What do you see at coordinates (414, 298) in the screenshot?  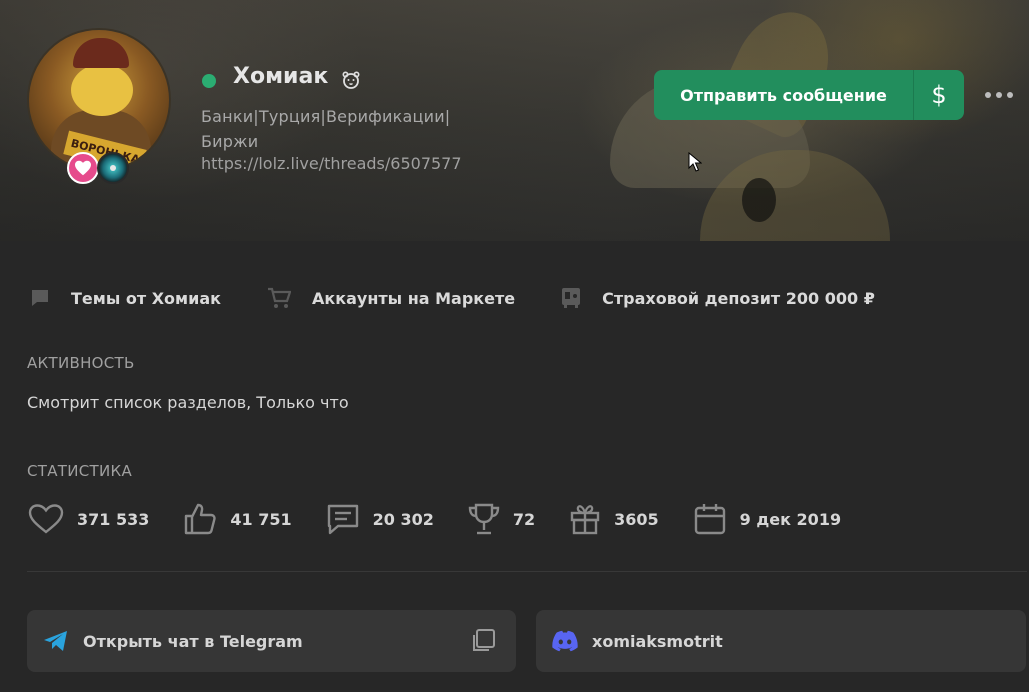 I see `link-market-accounts-label: Аккаунты на Маркете` at bounding box center [414, 298].